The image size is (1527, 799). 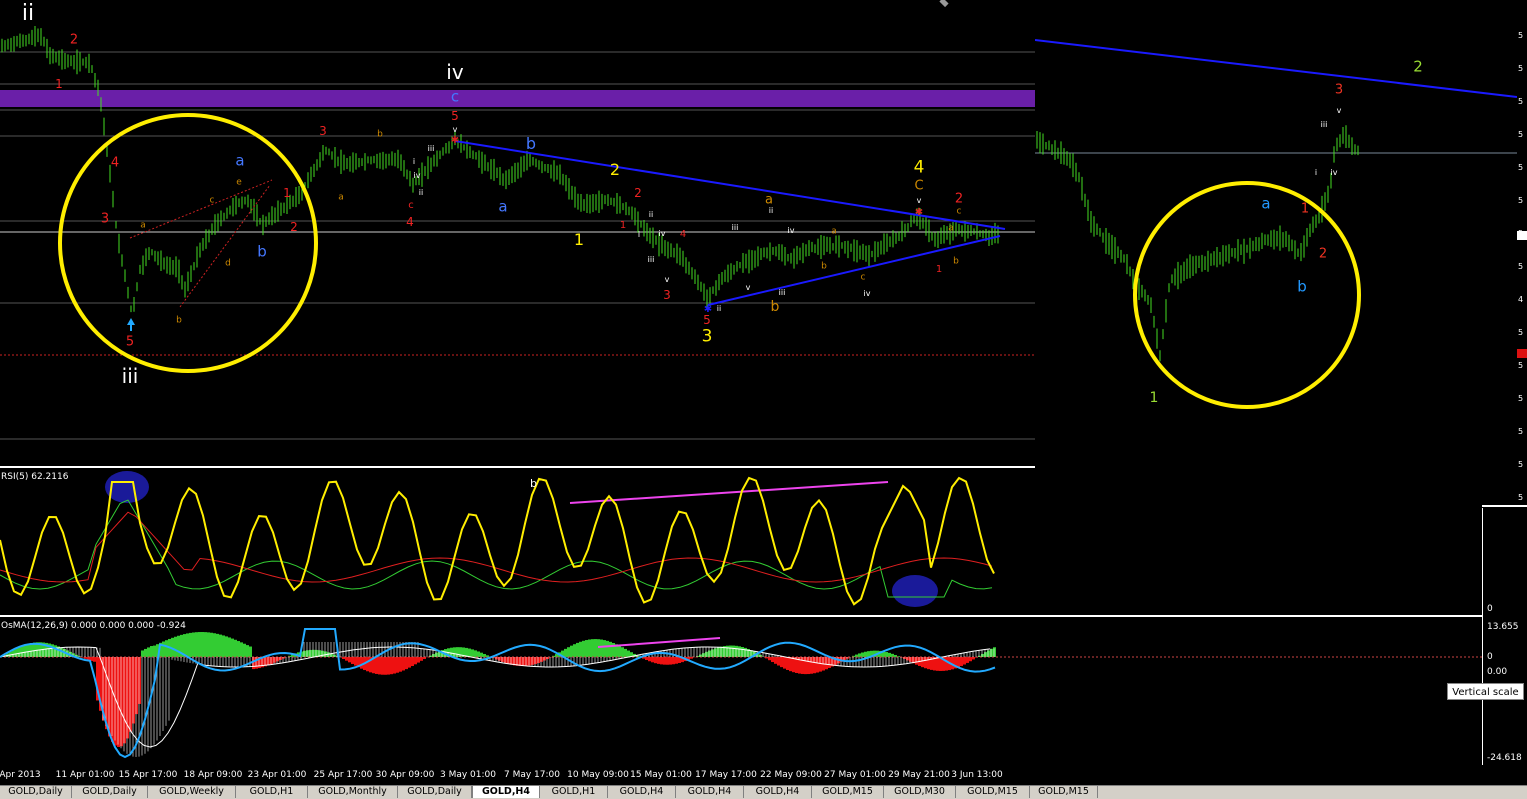 I want to click on rsi-divergence-line, so click(x=729, y=492).